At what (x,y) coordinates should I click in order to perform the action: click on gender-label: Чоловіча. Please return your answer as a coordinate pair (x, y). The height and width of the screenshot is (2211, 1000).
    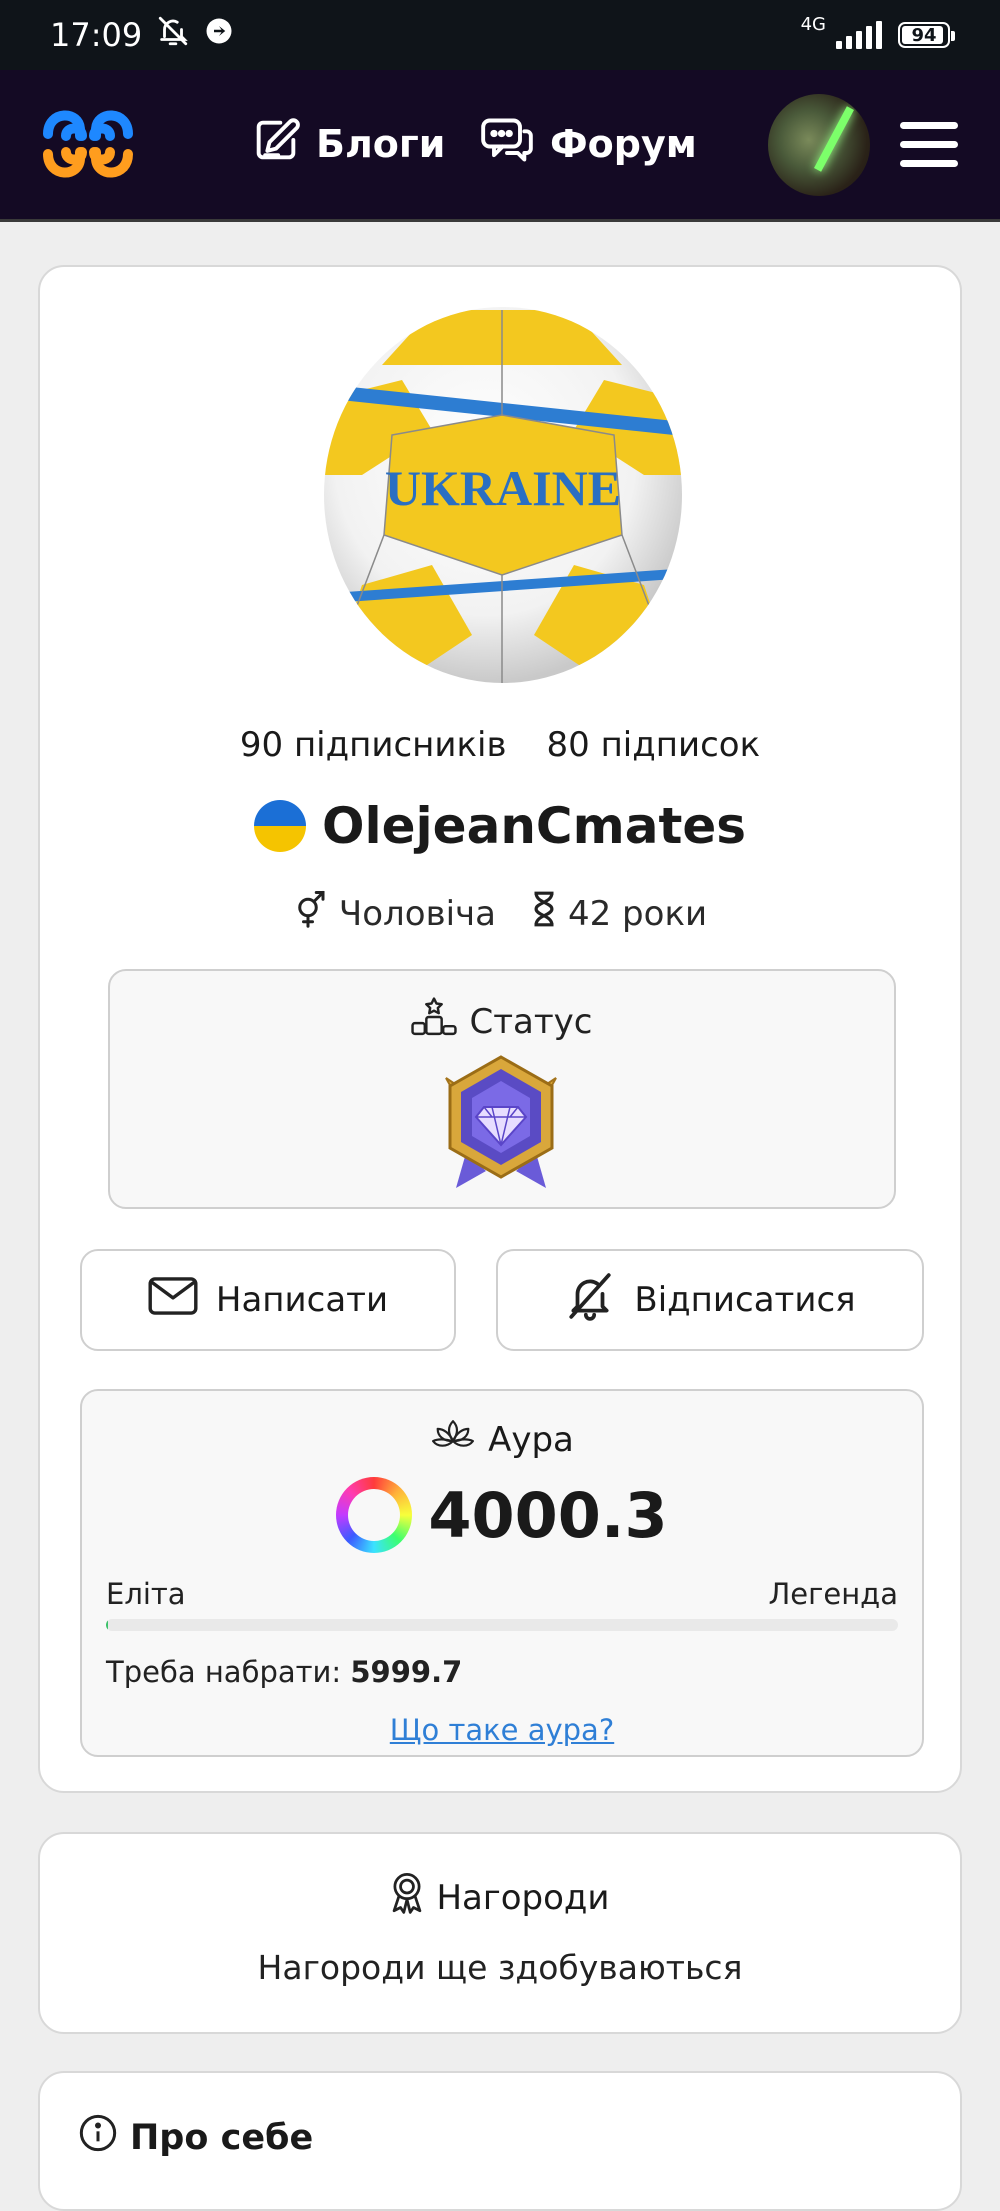
    Looking at the image, I should click on (417, 913).